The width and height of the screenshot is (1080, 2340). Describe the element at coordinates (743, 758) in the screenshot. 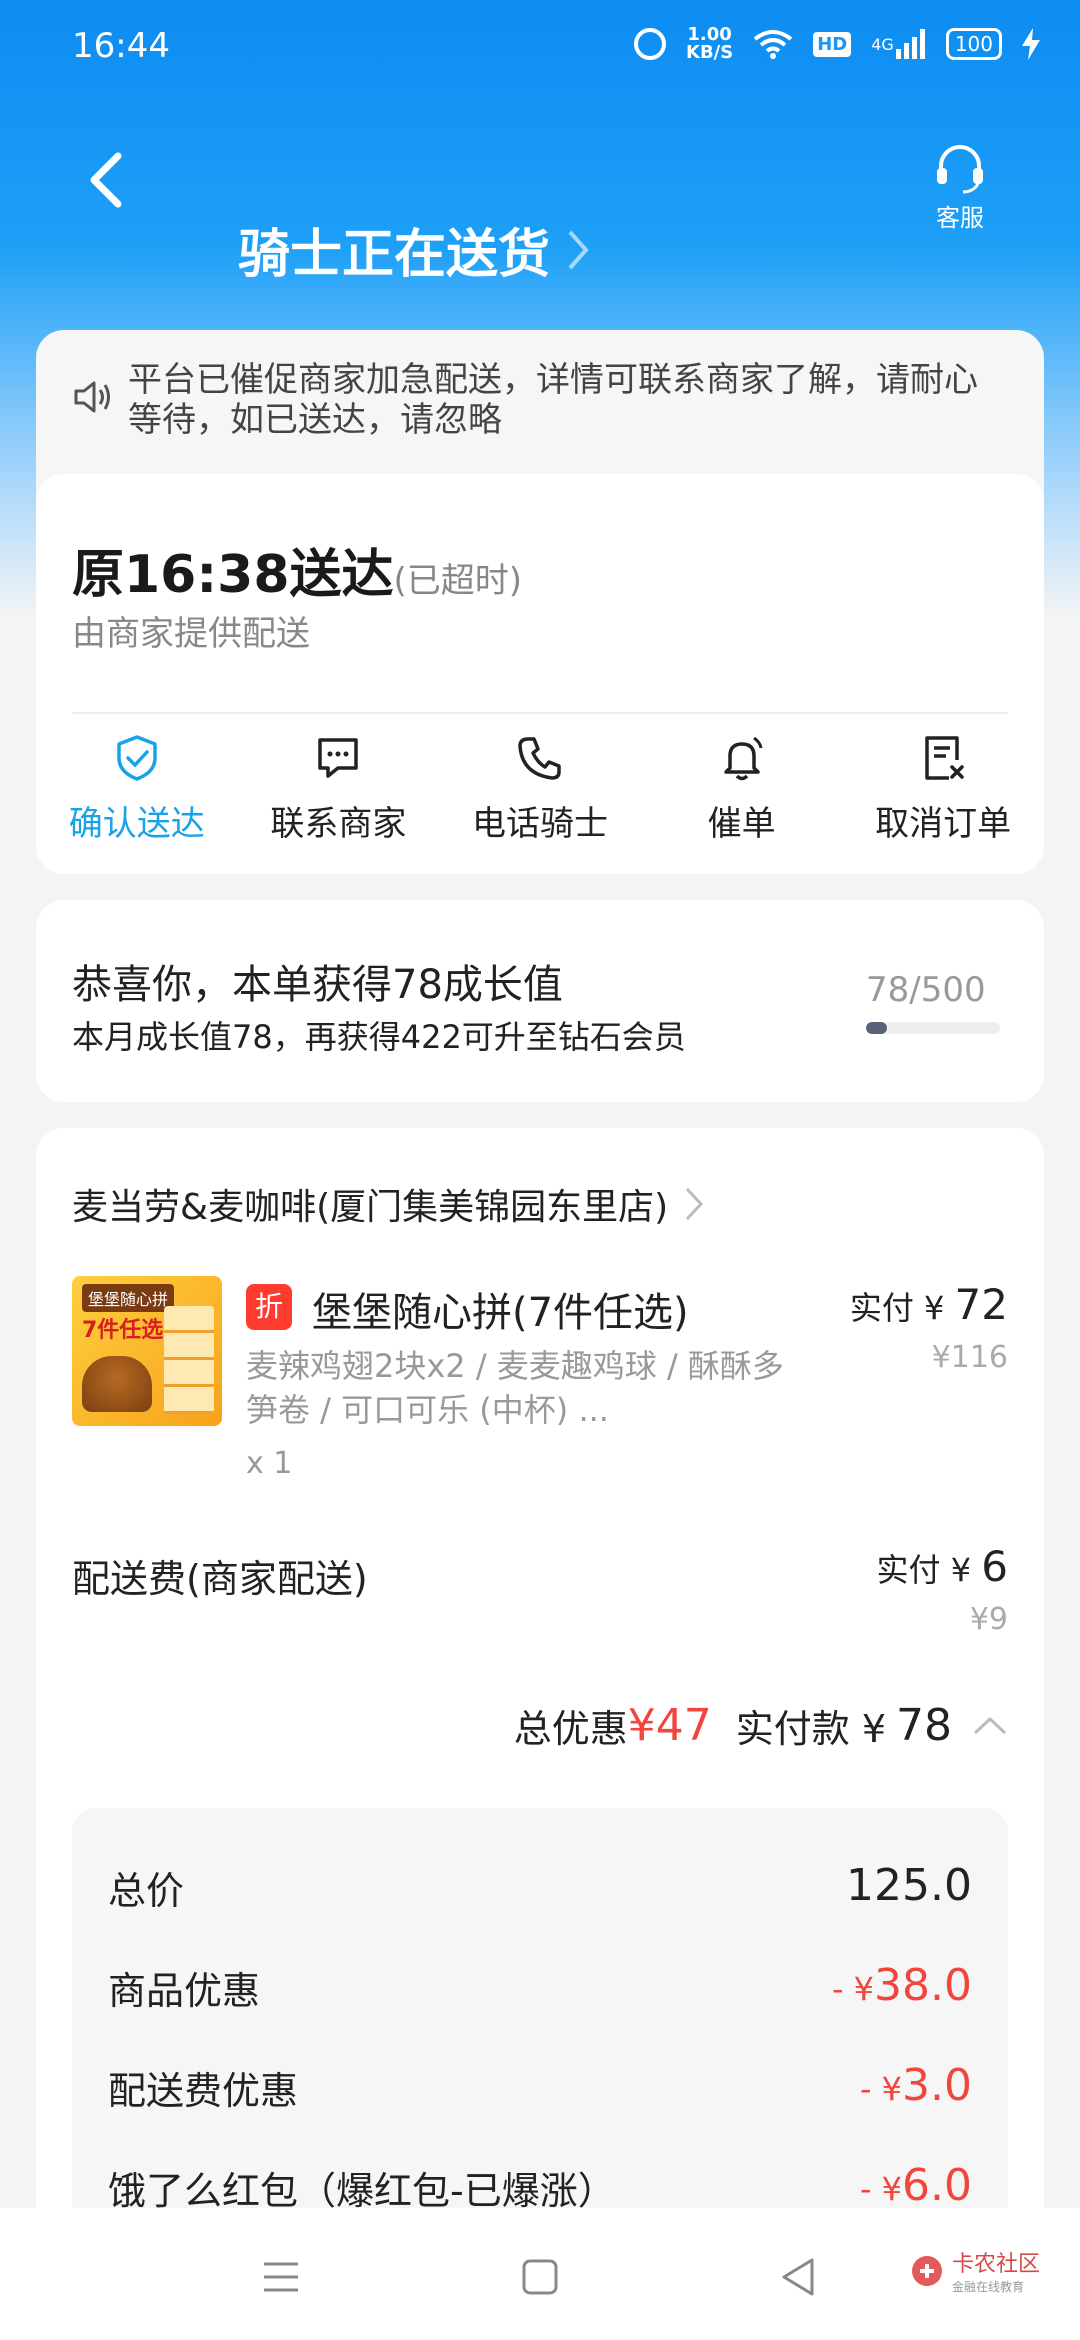

I see `bell-icon` at that location.